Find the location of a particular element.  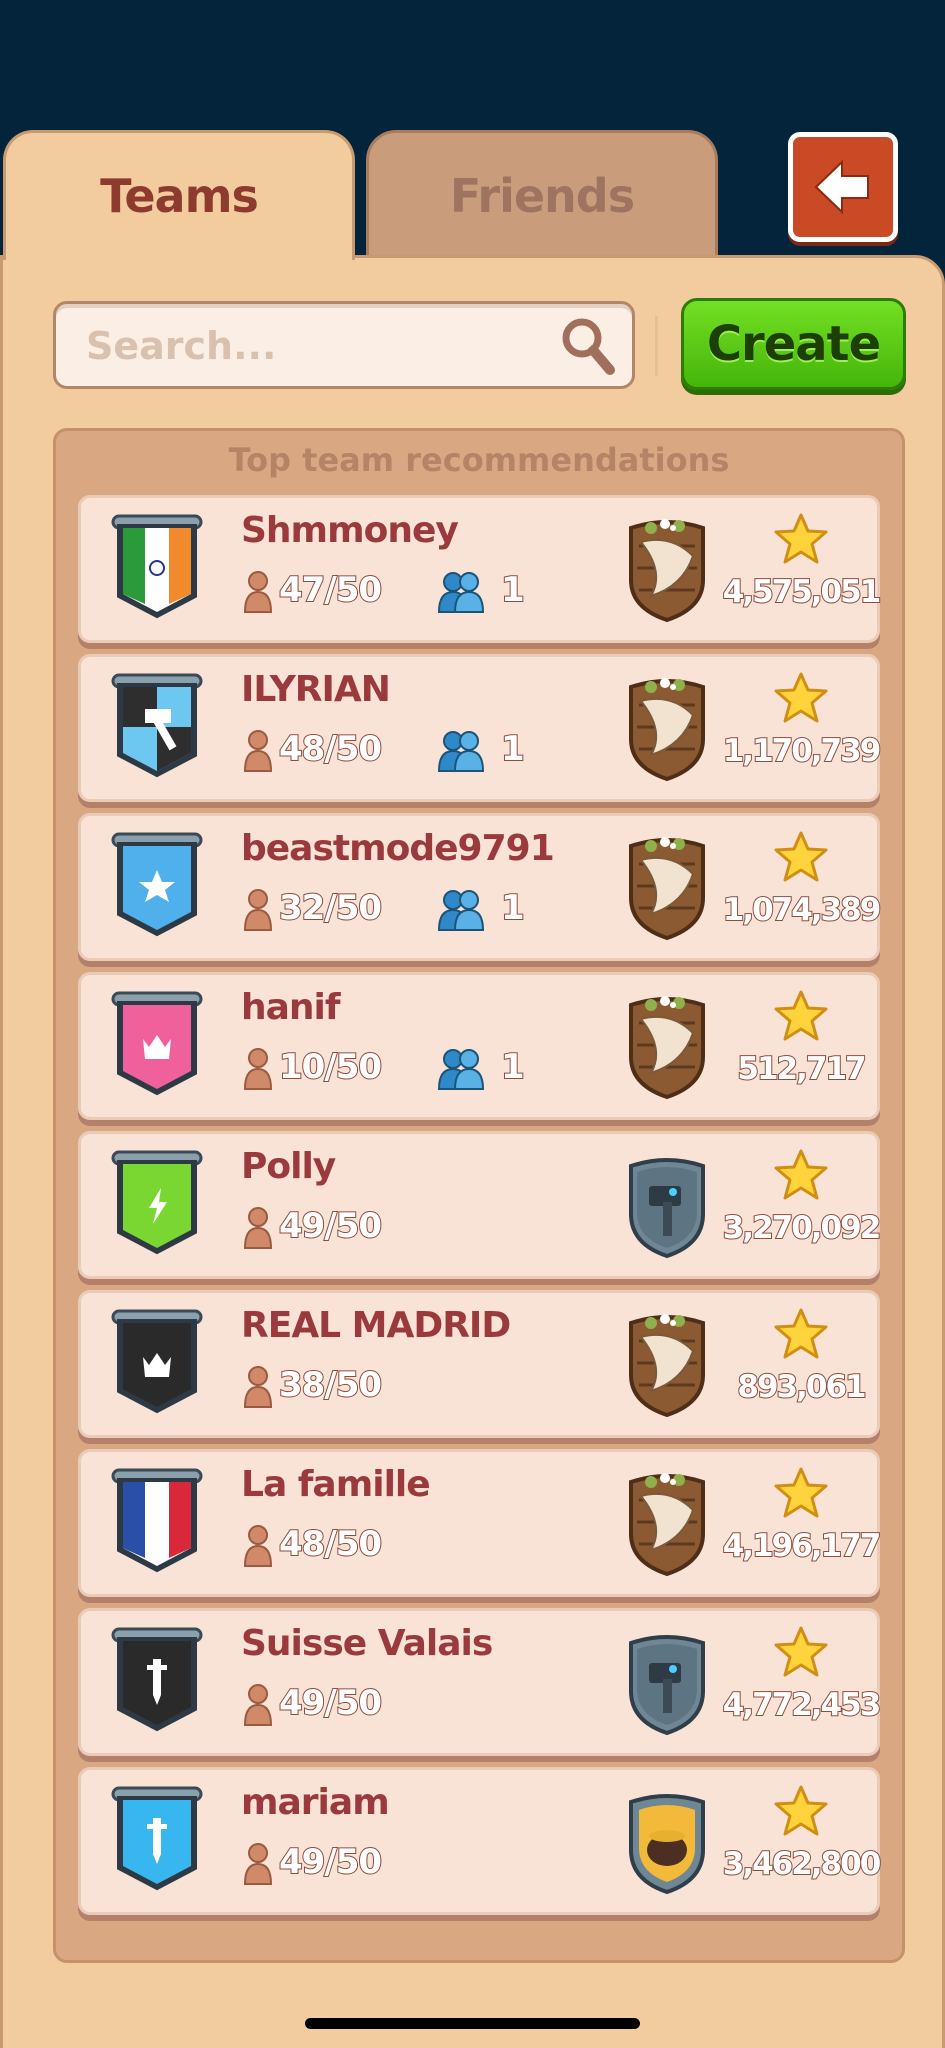

team-score: 512,717 is located at coordinates (801, 1069).